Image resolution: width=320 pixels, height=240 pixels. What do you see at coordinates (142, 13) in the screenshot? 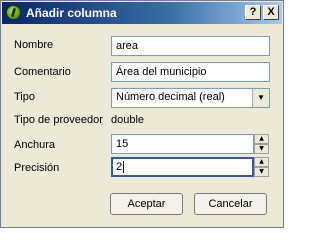
I see `title-bar: Añadir columna ? X` at bounding box center [142, 13].